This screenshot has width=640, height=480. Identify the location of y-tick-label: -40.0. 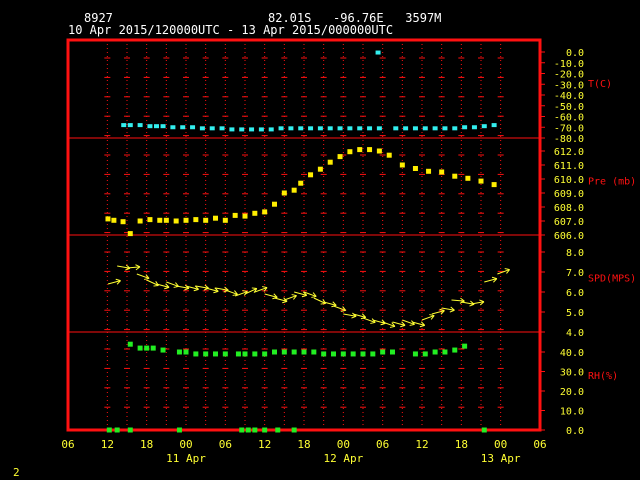
(569, 96).